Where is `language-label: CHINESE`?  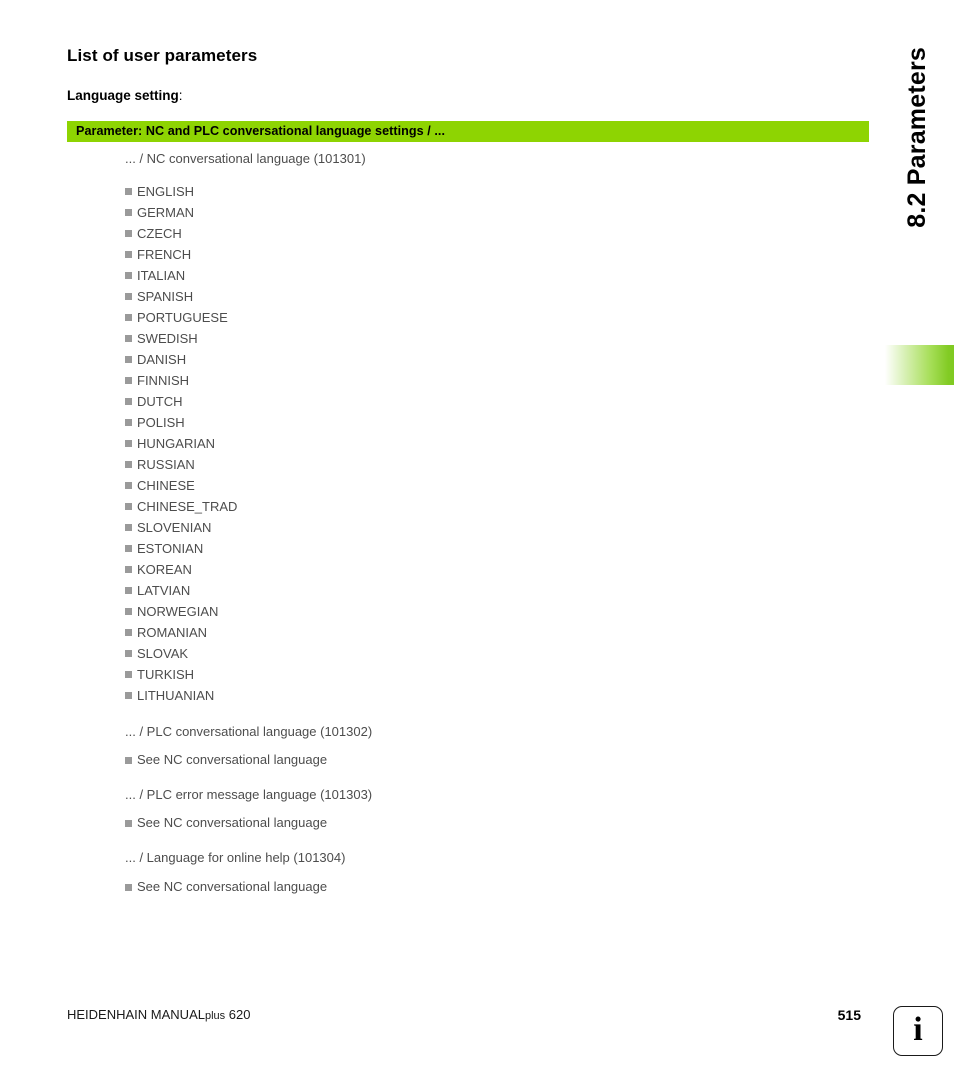 language-label: CHINESE is located at coordinates (166, 485).